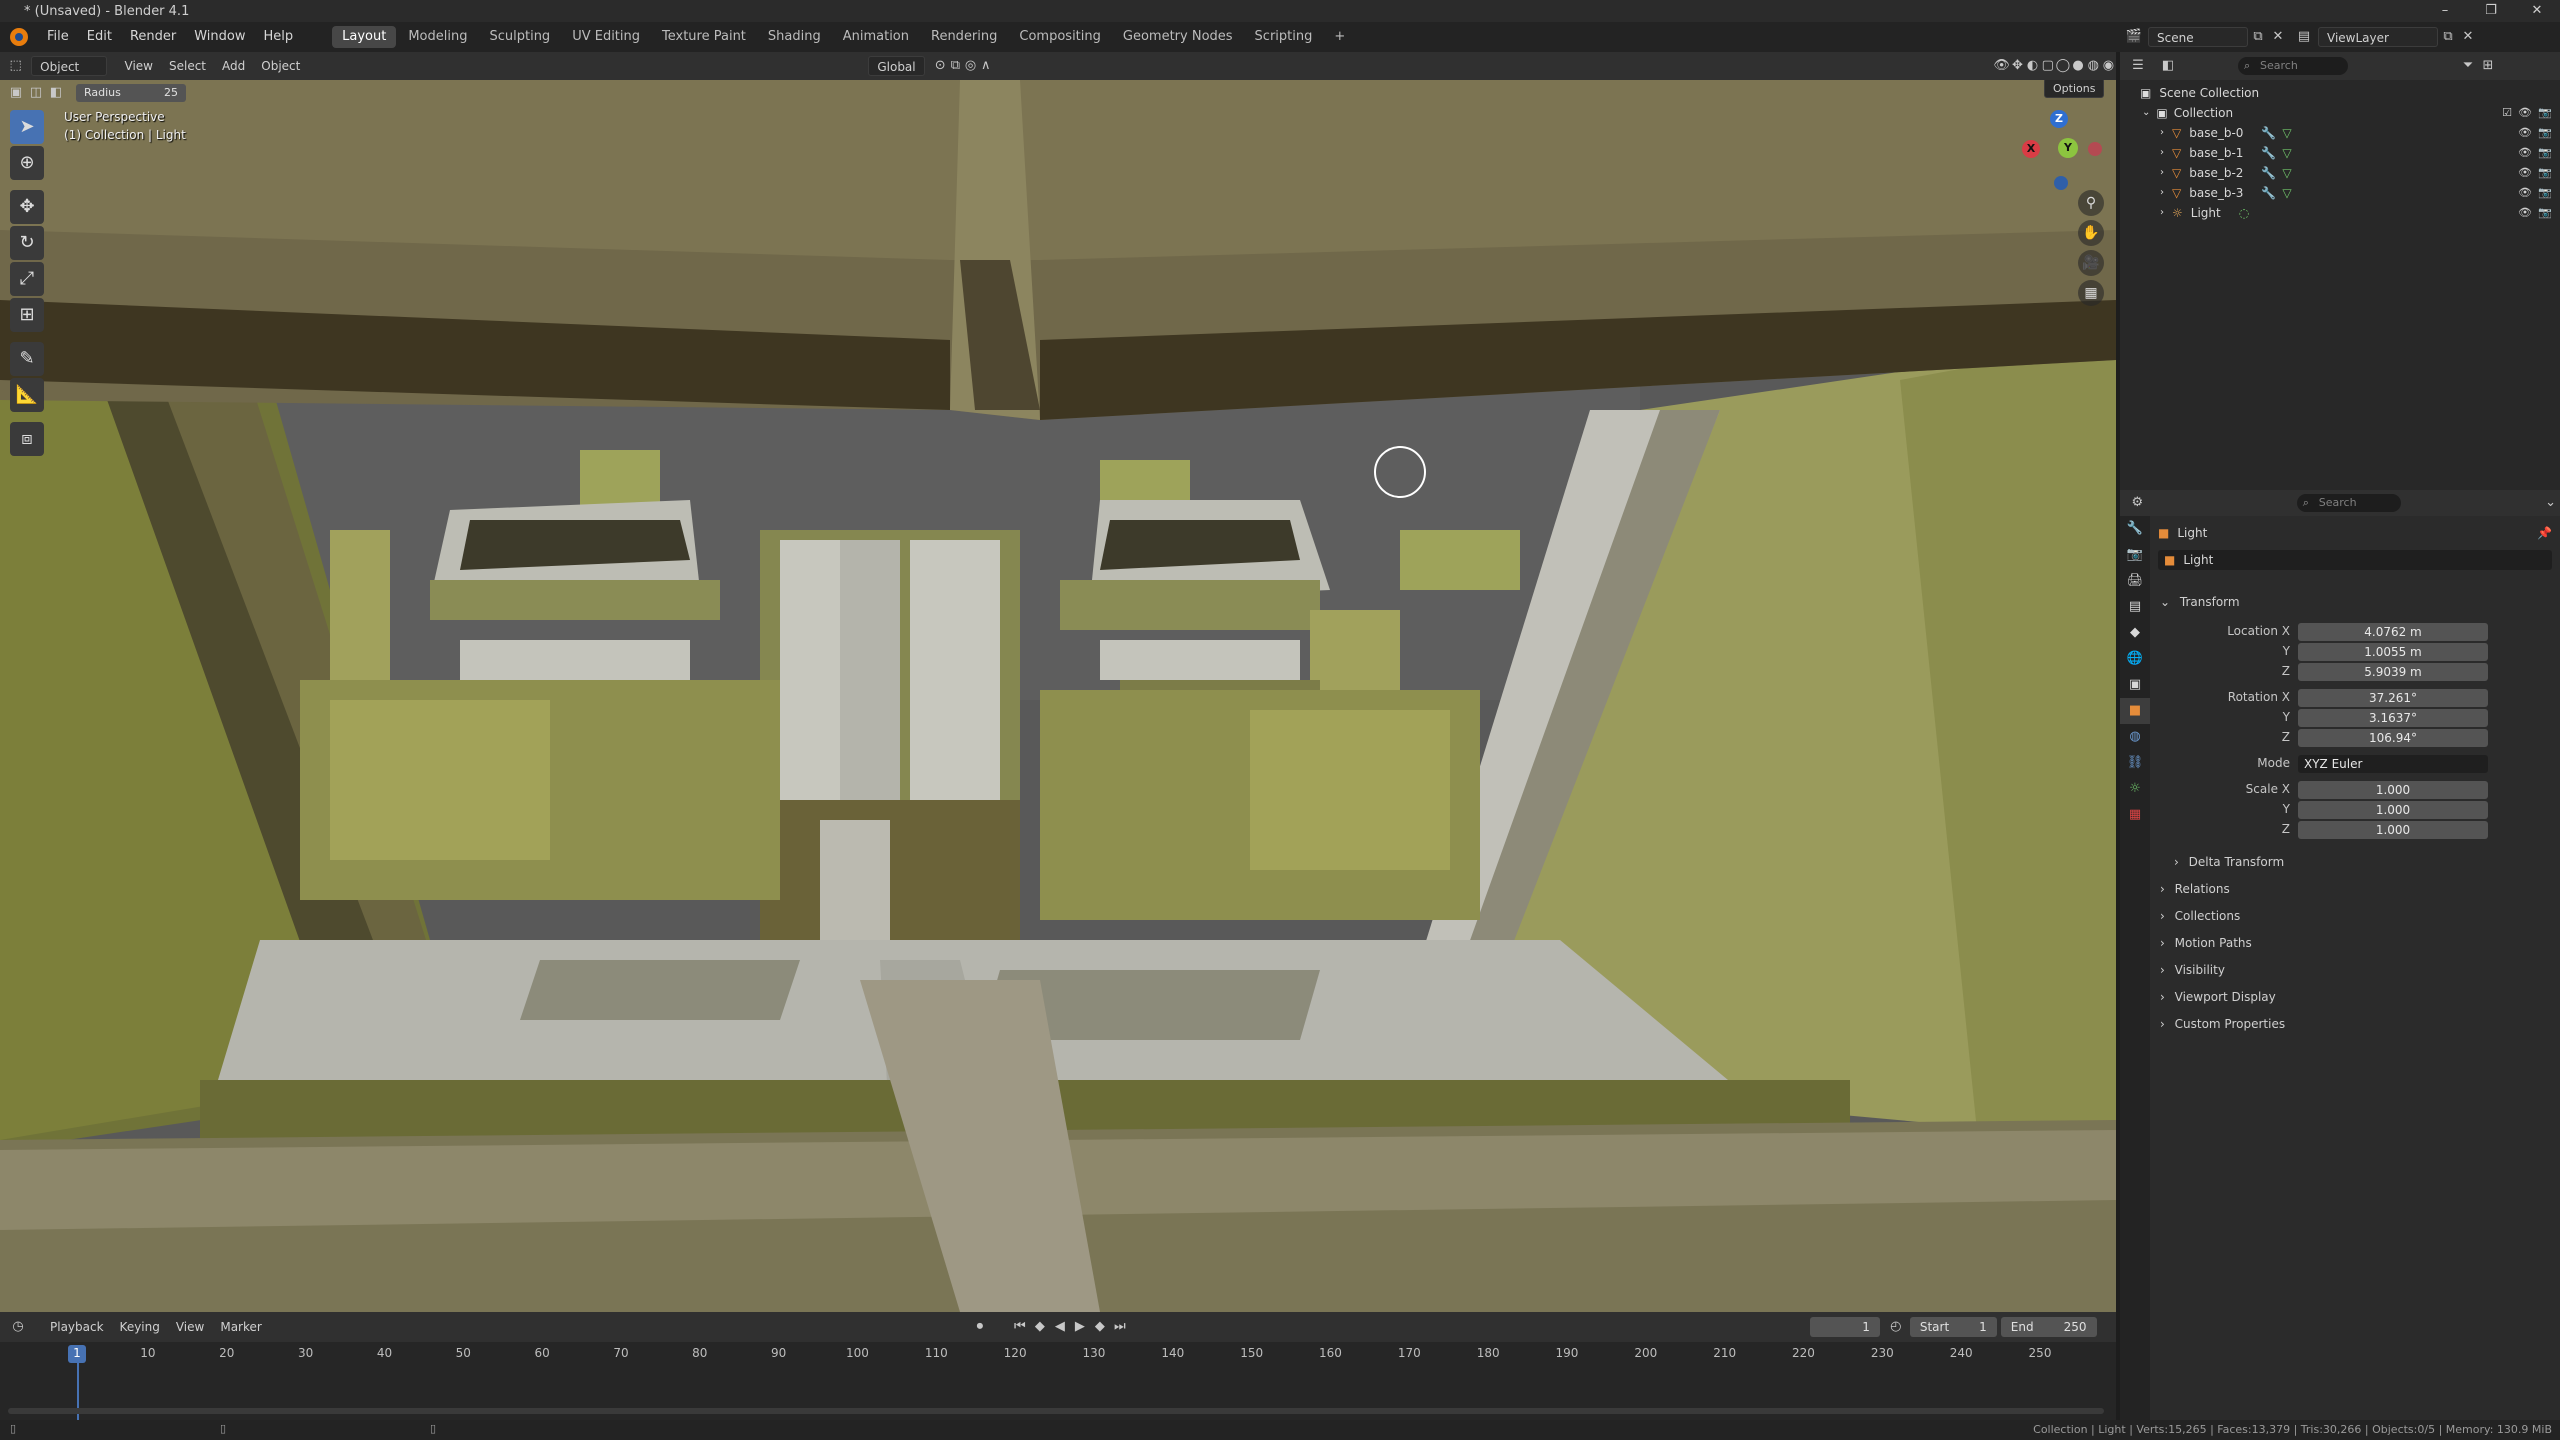 Image resolution: width=2560 pixels, height=1440 pixels. I want to click on menu-file: File, so click(58, 37).